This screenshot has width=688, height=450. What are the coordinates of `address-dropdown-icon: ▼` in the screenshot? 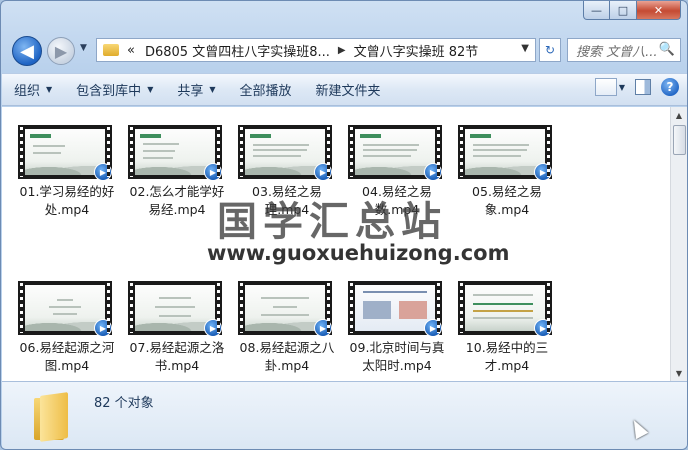 It's located at (525, 48).